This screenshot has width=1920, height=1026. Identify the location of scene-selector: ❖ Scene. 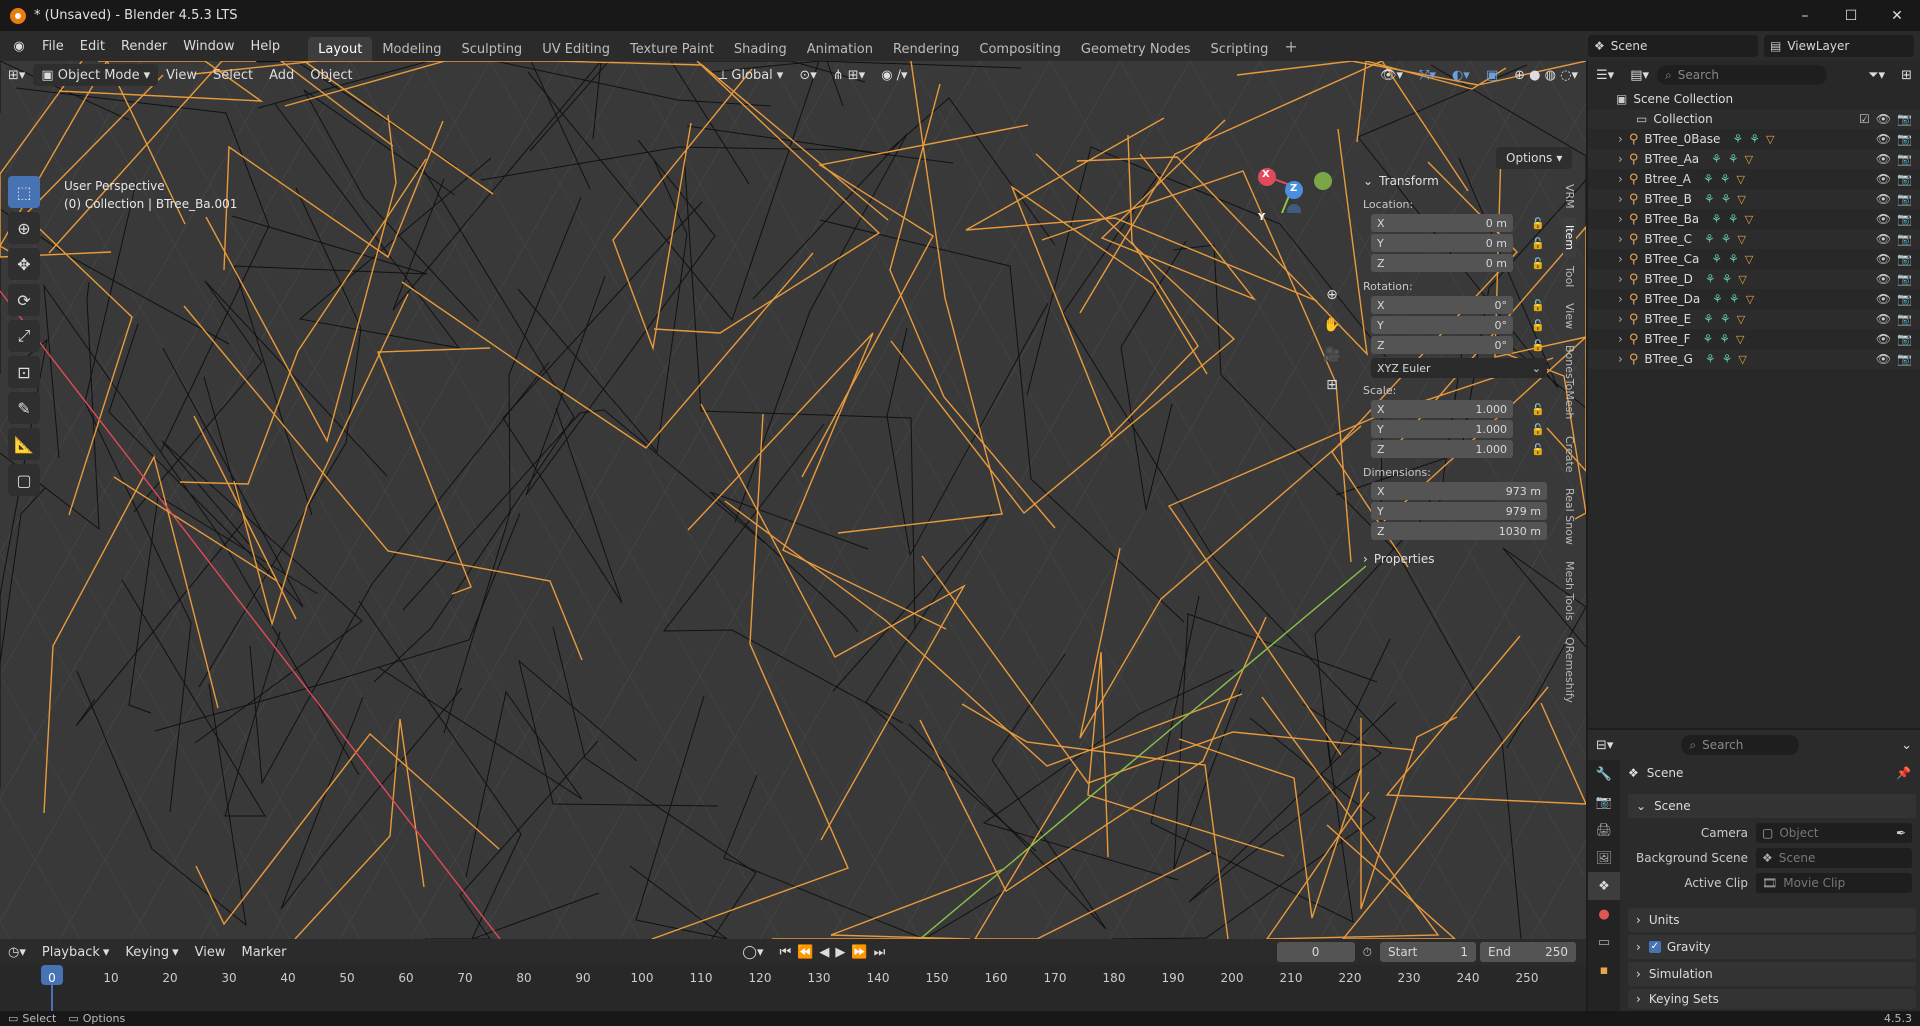
(1673, 46).